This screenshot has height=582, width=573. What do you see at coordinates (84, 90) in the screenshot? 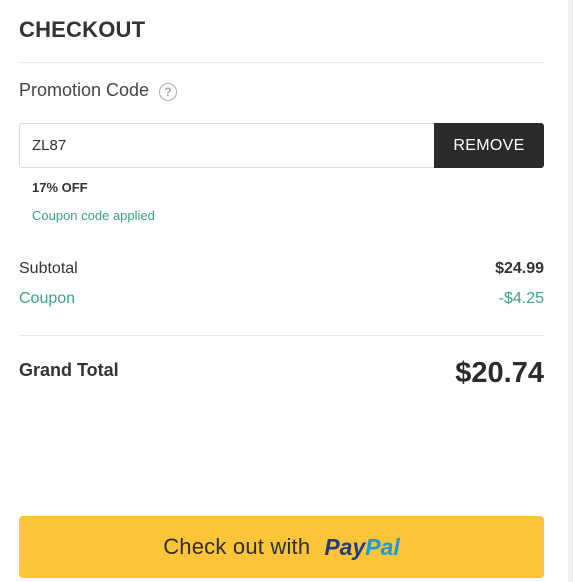
I see `promo-label: Promotion Code` at bounding box center [84, 90].